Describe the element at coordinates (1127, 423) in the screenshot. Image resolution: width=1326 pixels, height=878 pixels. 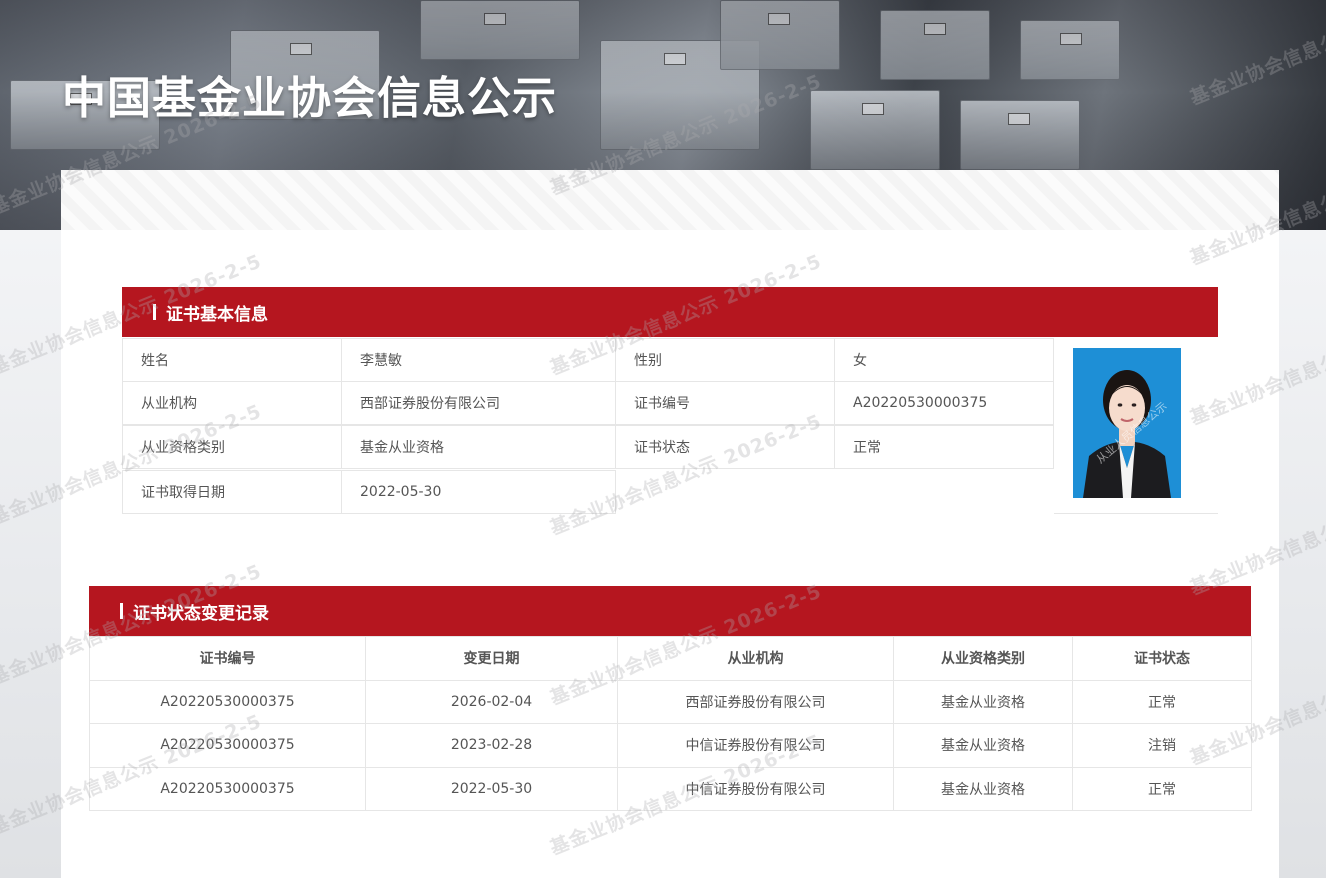
I see `portrait-photo: 从业人员信息公示` at that location.